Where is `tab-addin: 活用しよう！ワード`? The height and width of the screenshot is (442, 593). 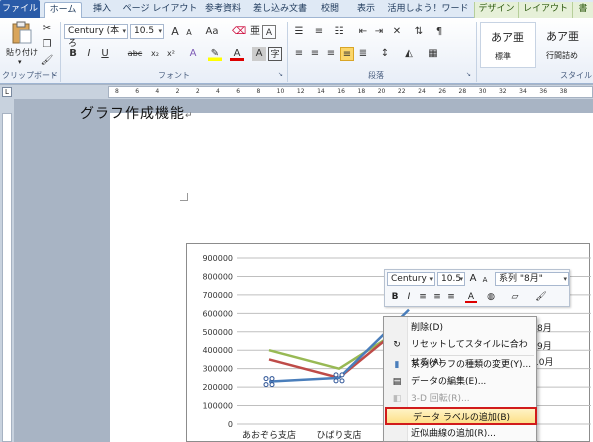 tab-addin: 活用しよう！ワード is located at coordinates (428, 10).